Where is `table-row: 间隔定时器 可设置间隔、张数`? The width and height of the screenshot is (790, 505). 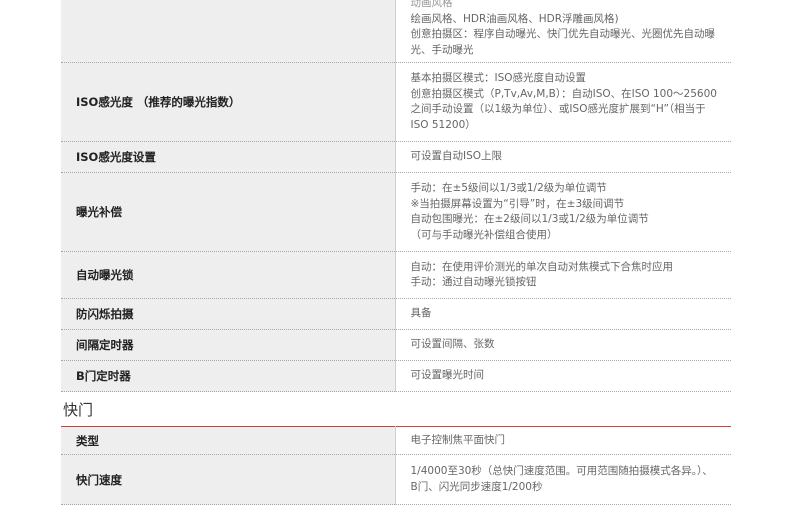 table-row: 间隔定时器 可设置间隔、张数 is located at coordinates (396, 345).